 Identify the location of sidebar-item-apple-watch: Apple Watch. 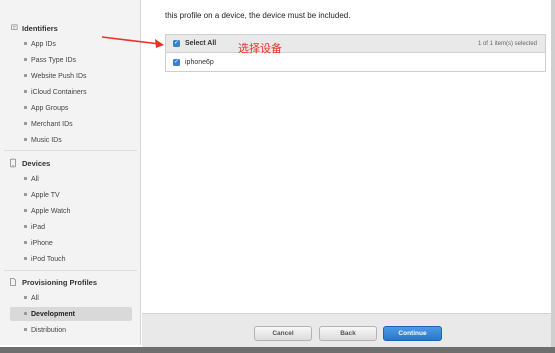
(71, 211).